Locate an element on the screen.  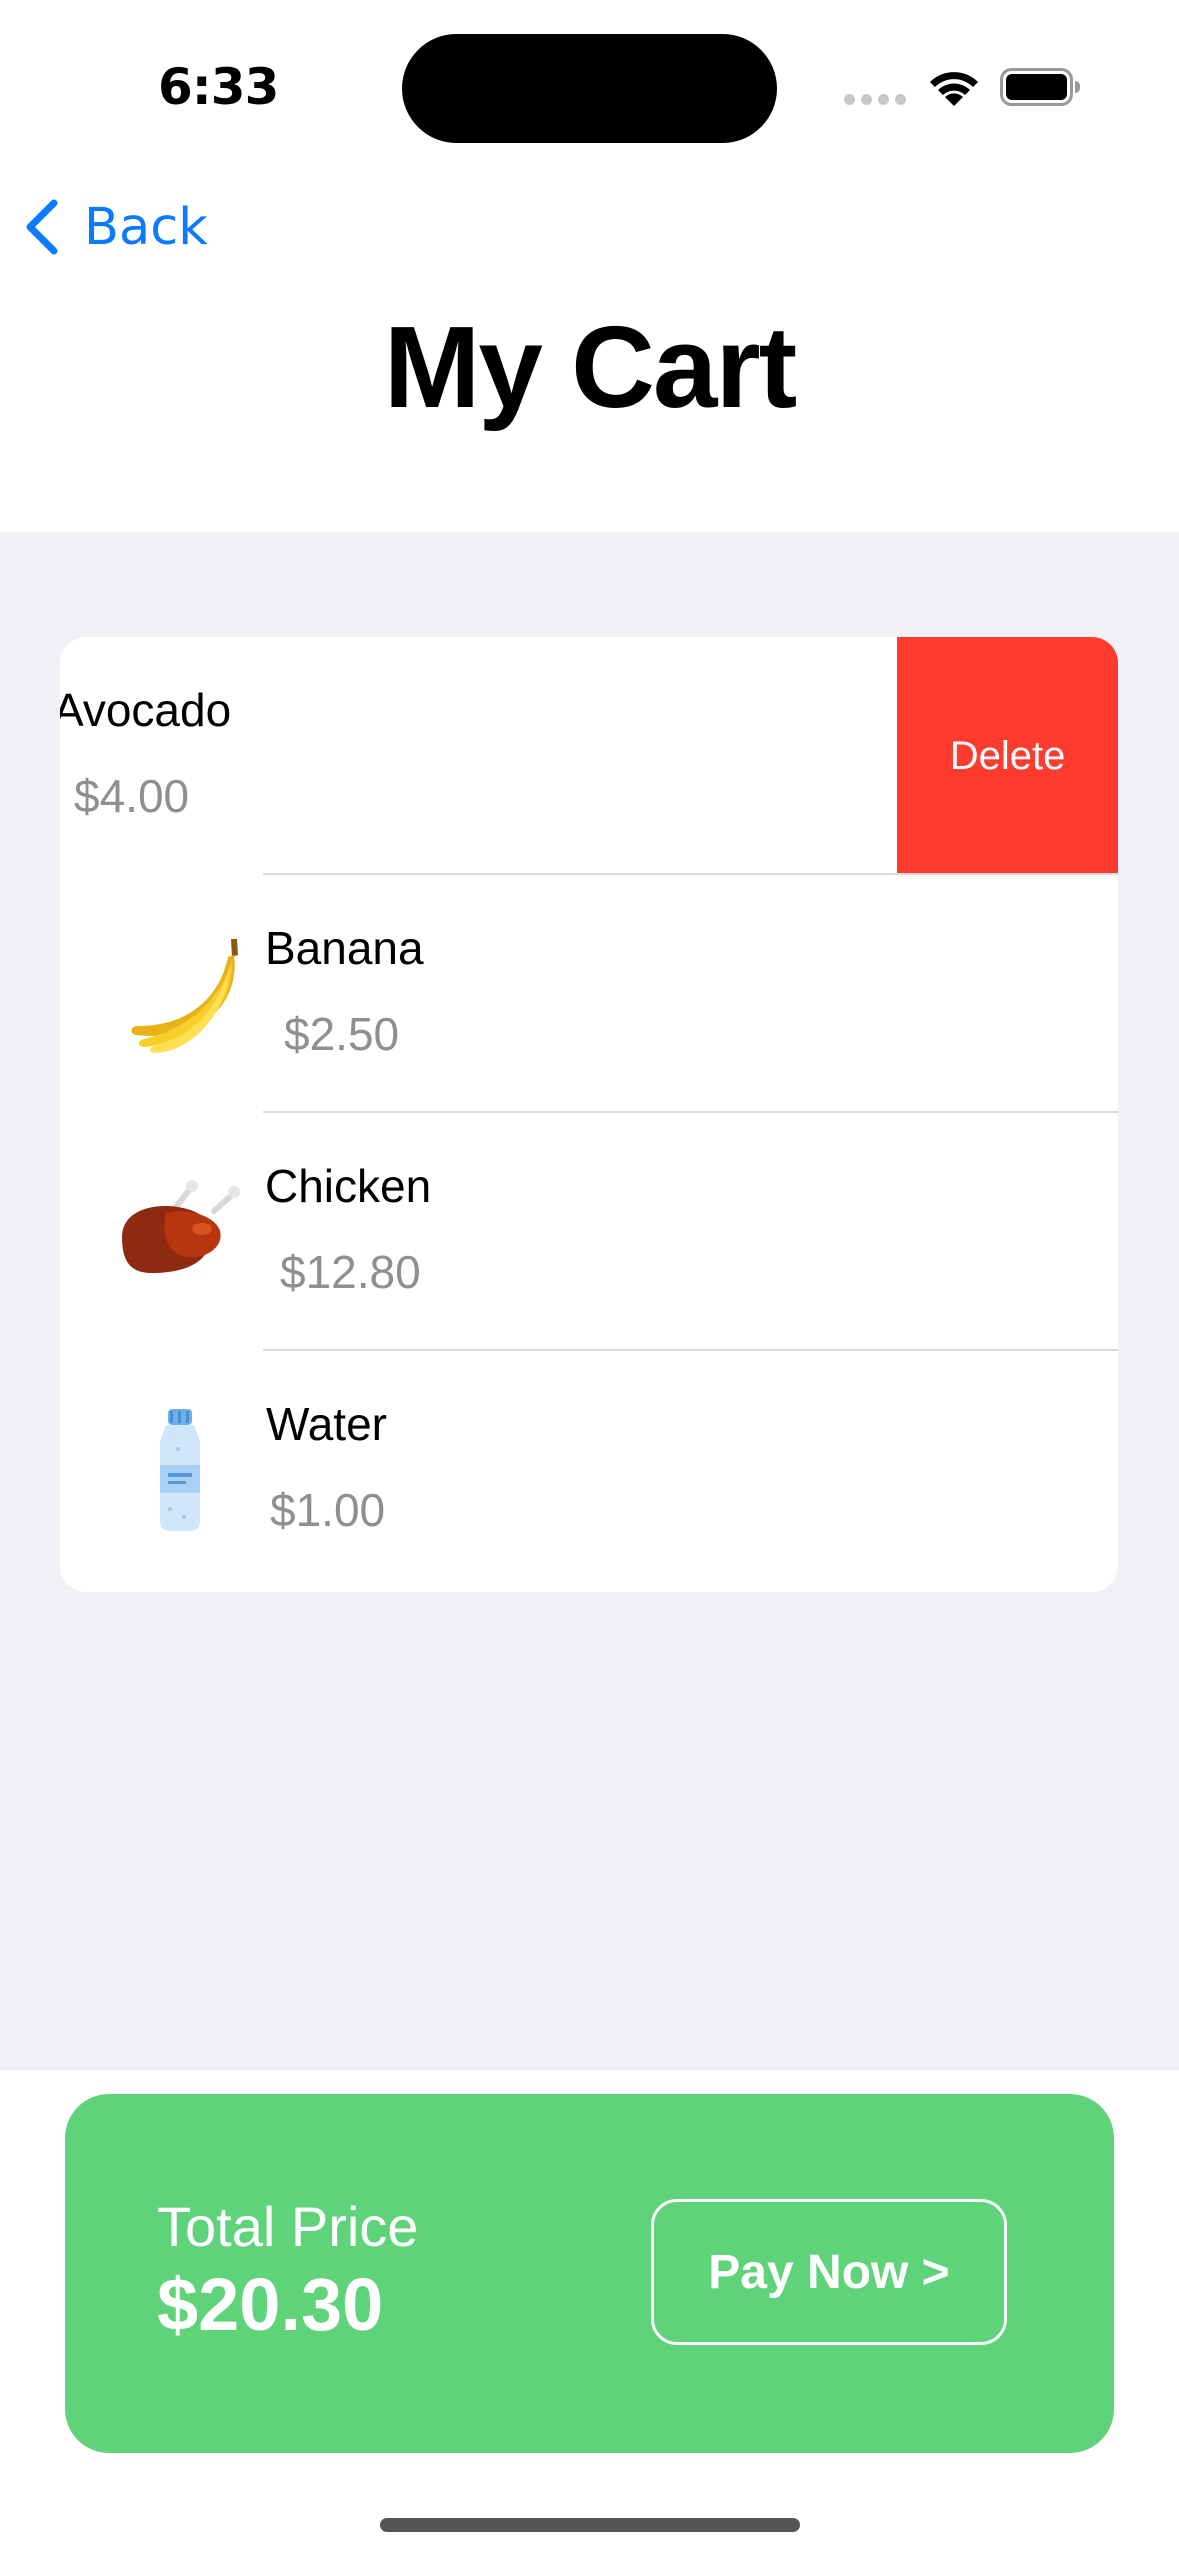
pay-now-button: Pay Now > is located at coordinates (829, 2272).